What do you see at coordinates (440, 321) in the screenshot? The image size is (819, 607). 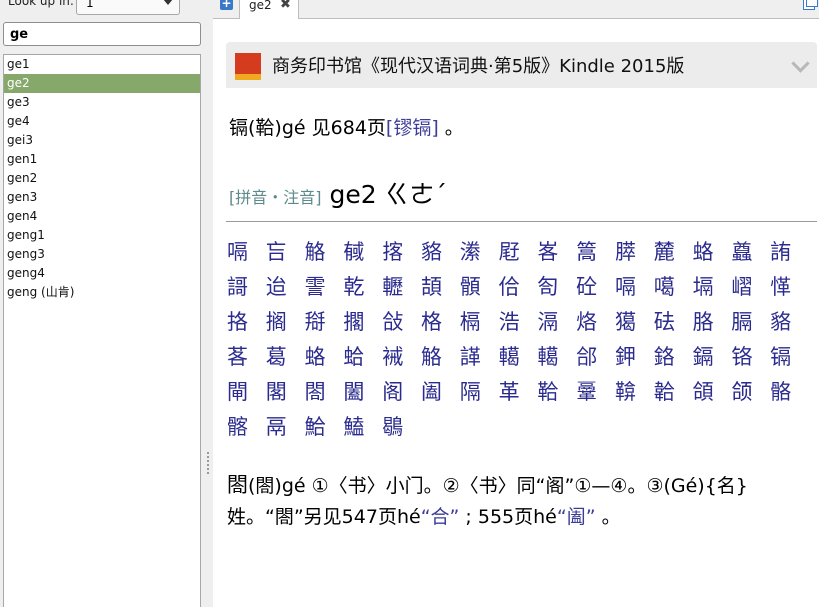 I see `character-link: 格` at bounding box center [440, 321].